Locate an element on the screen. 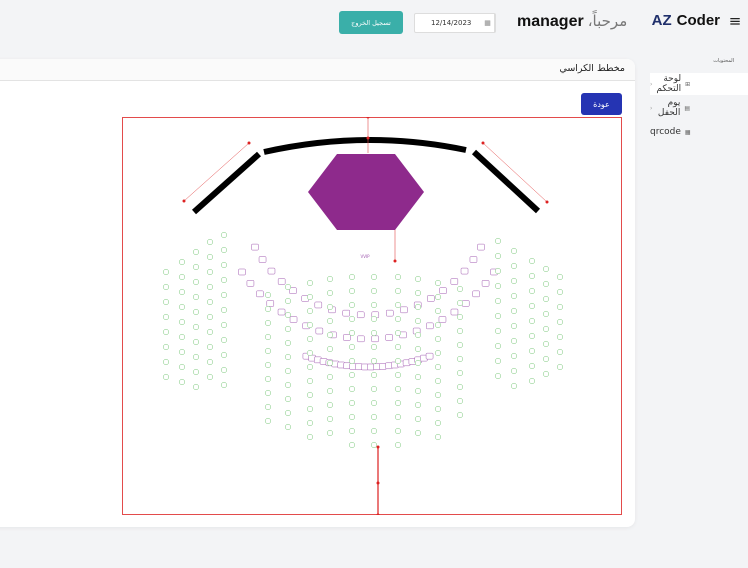 The height and width of the screenshot is (568, 748). brand-logo: AZ Coder is located at coordinates (686, 20).